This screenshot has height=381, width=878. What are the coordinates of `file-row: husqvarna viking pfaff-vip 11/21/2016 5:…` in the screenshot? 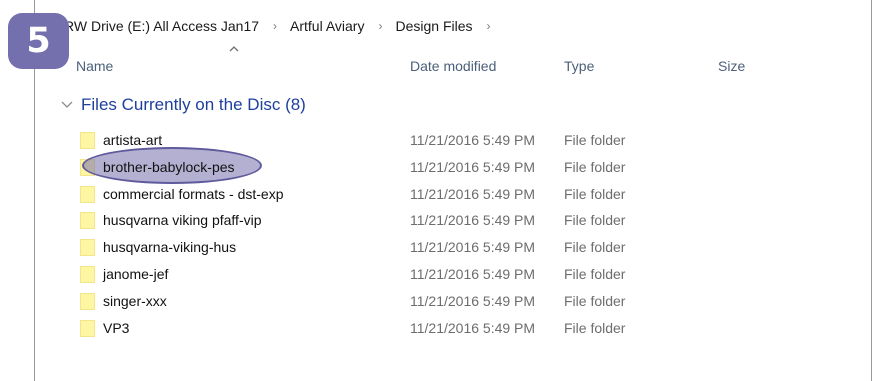 It's located at (439, 221).